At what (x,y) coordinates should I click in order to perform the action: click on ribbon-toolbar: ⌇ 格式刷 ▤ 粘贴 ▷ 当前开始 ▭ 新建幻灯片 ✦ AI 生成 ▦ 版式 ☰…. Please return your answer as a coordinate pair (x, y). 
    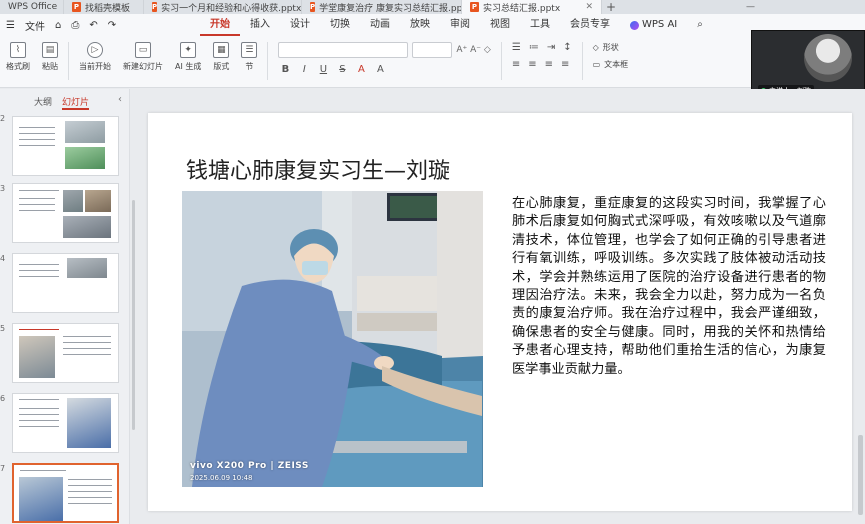
    Looking at the image, I should click on (432, 62).